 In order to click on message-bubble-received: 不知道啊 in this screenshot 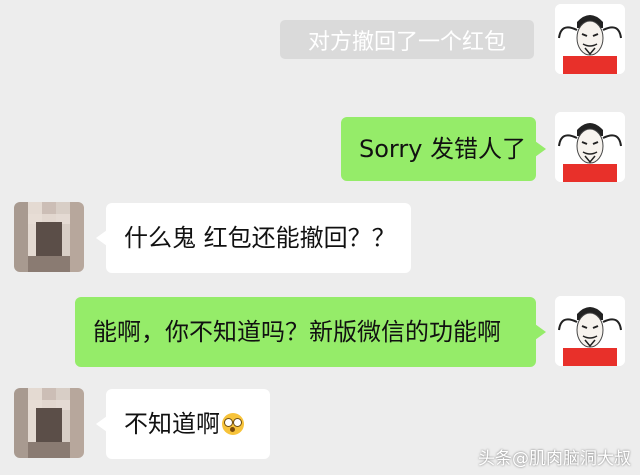, I will do `click(183, 424)`.